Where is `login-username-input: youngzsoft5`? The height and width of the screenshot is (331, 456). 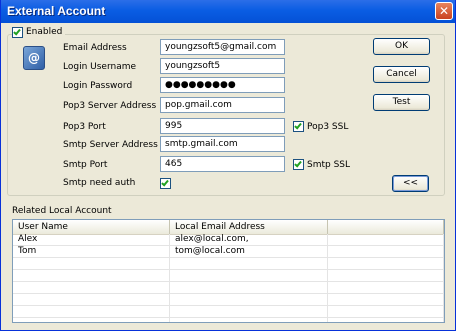 login-username-input: youngzsoft5 is located at coordinates (222, 66).